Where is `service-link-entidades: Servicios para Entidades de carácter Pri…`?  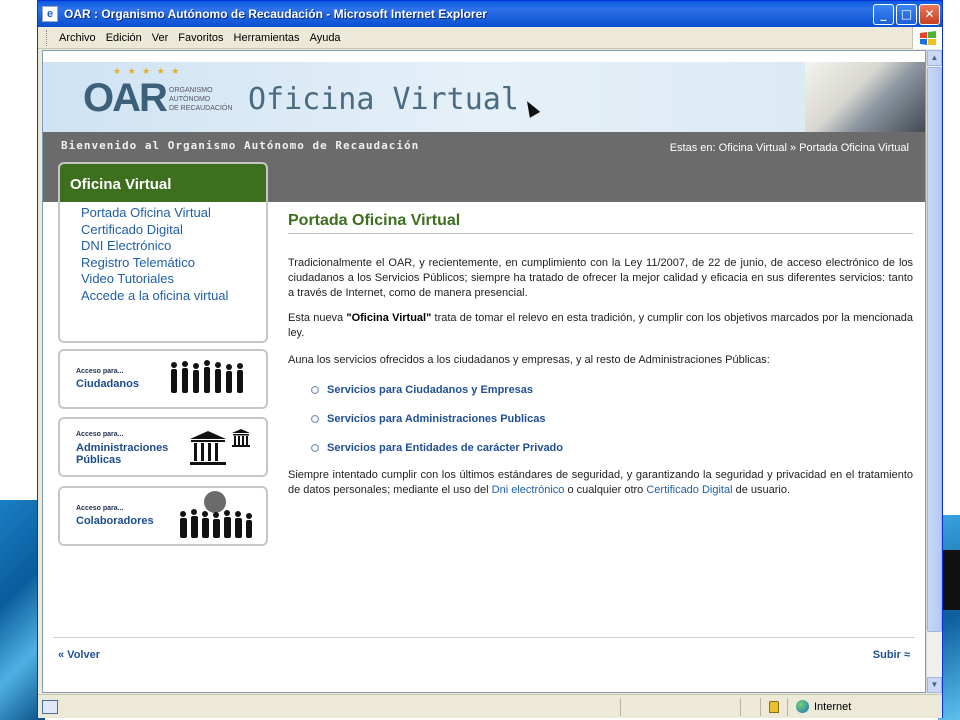 service-link-entidades: Servicios para Entidades de carácter Pri… is located at coordinates (612, 447).